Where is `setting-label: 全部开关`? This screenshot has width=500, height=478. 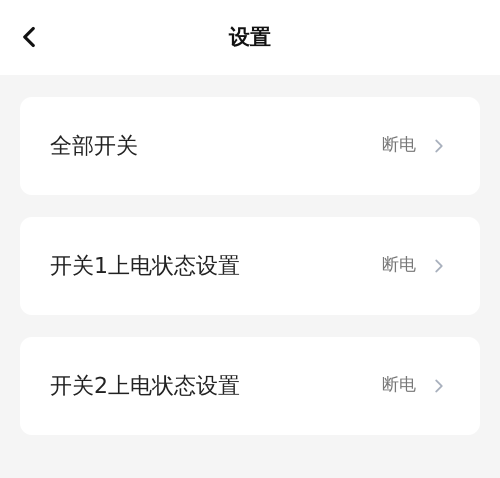 setting-label: 全部开关 is located at coordinates (94, 146).